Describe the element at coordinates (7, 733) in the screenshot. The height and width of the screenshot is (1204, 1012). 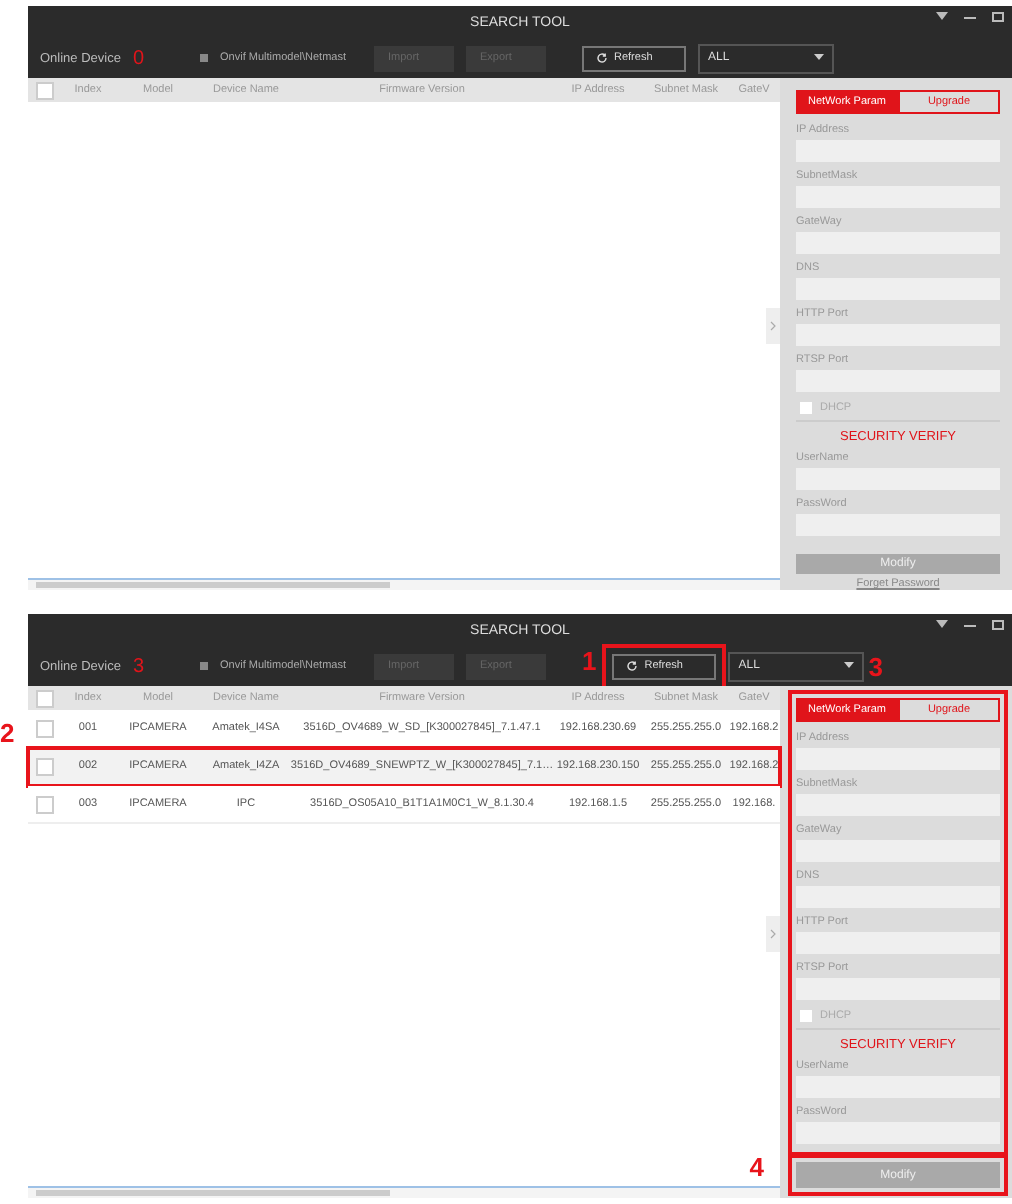
I see `annotation-number: 2` at that location.